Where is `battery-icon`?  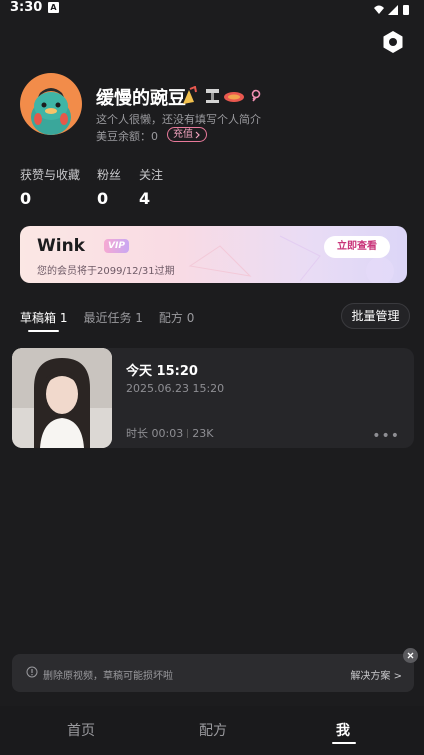 battery-icon is located at coordinates (406, 10).